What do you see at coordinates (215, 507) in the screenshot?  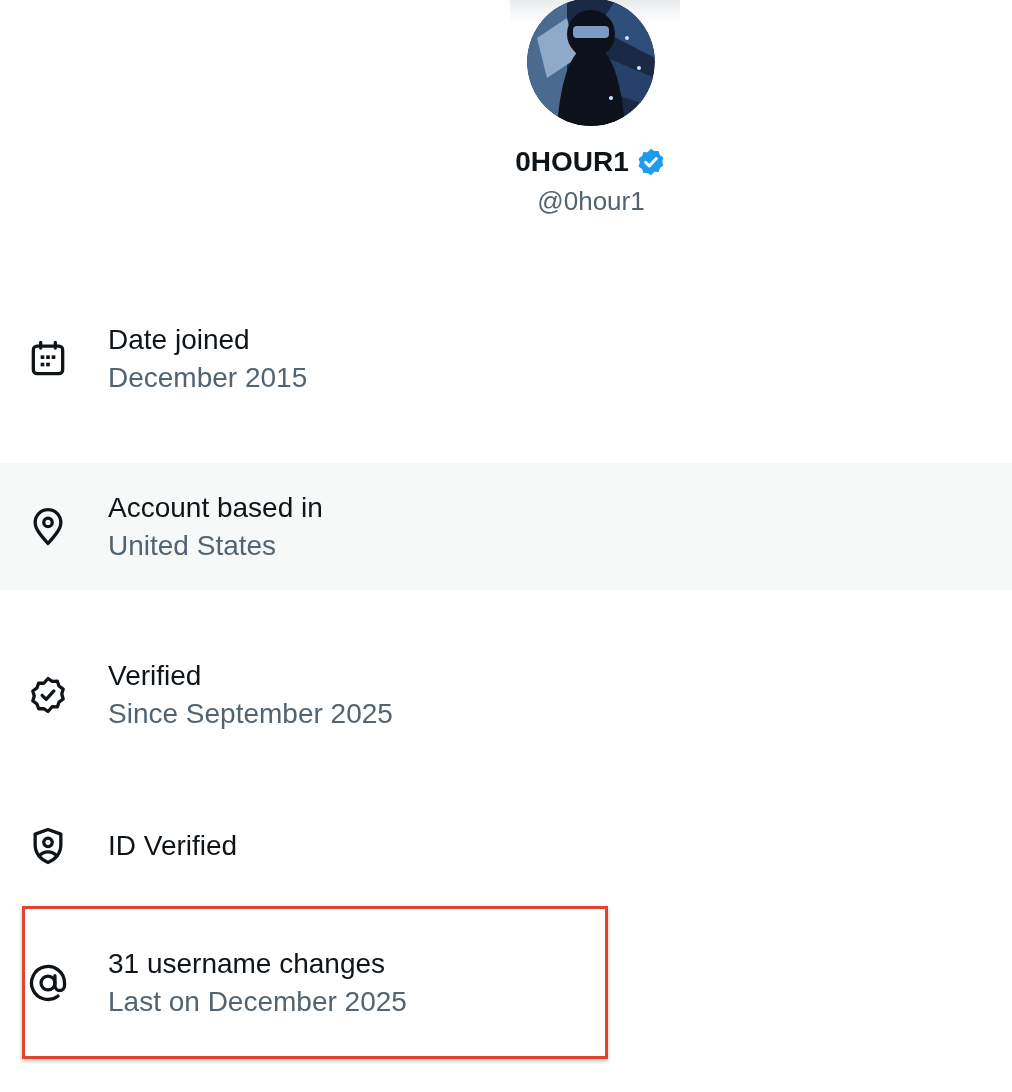 I see `item-title: Account based in` at bounding box center [215, 507].